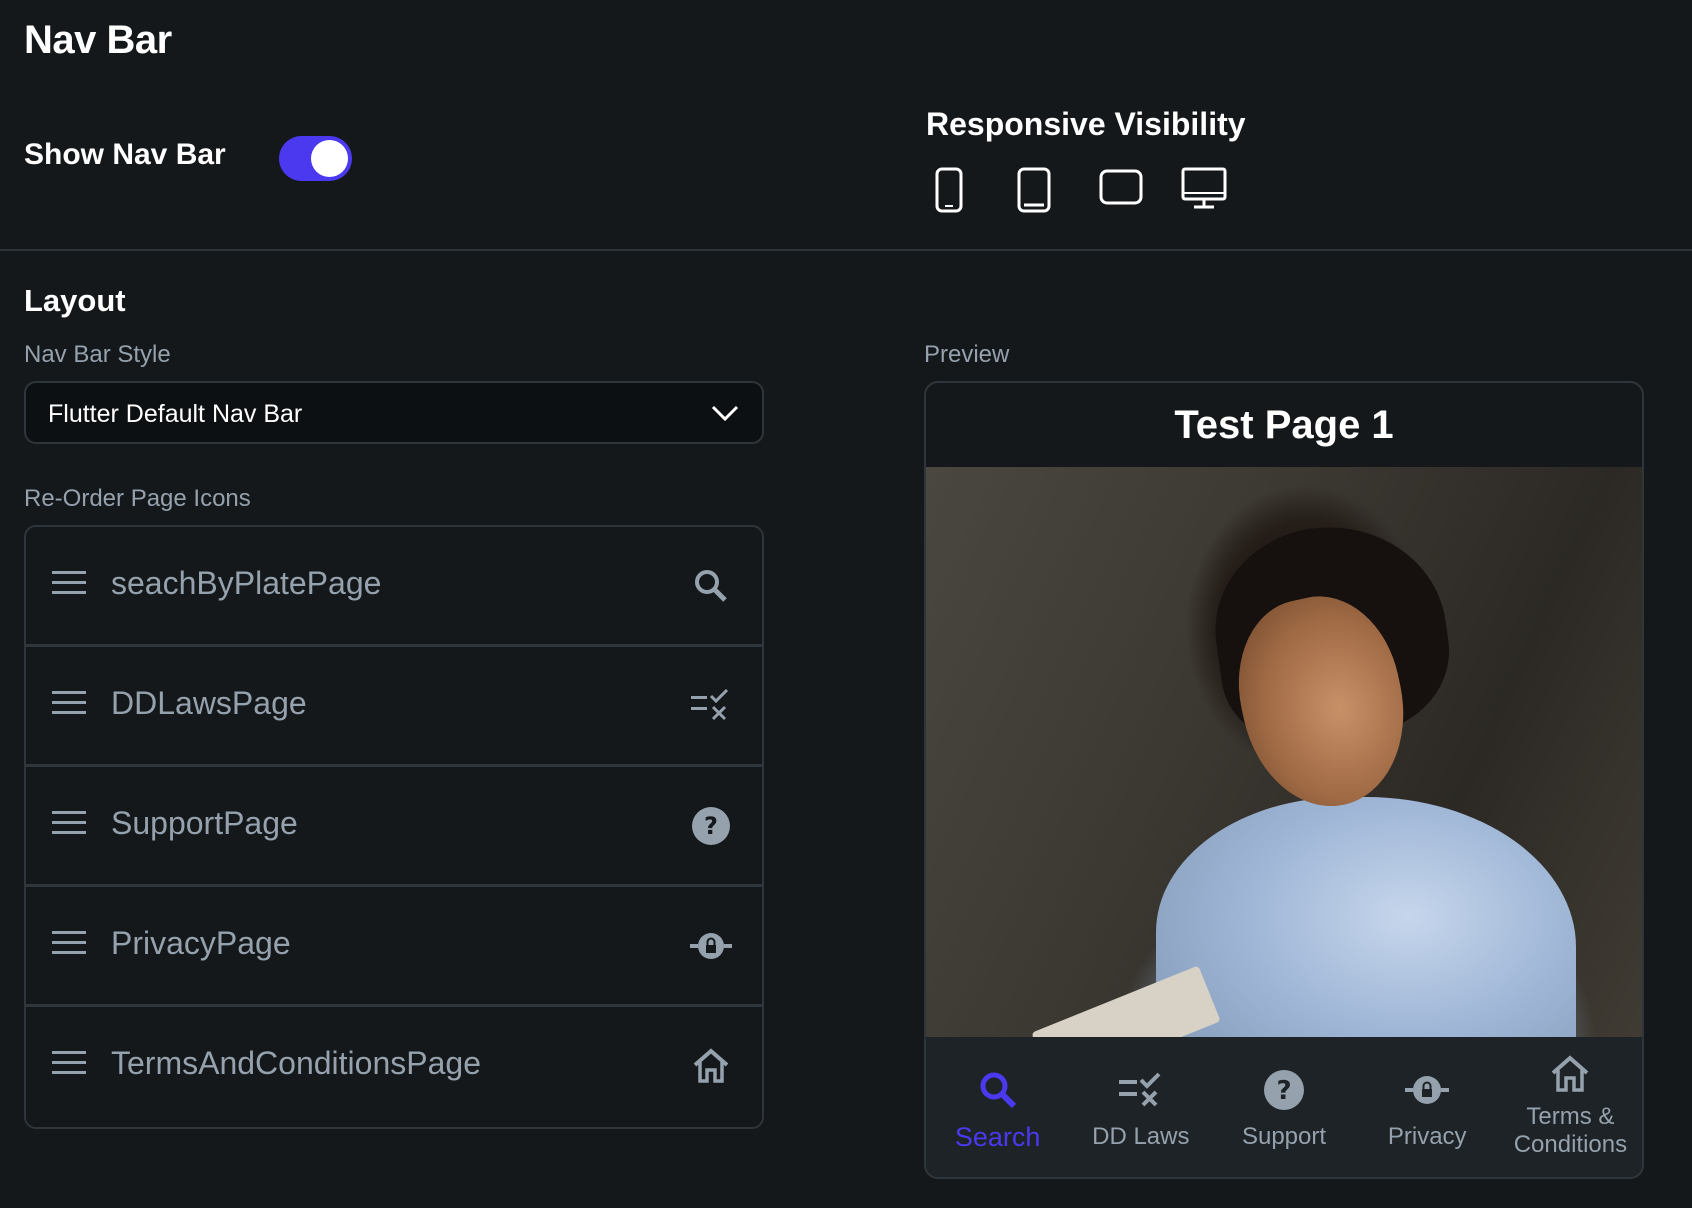 The width and height of the screenshot is (1692, 1208). What do you see at coordinates (1221, 191) in the screenshot?
I see `desktop-icon` at bounding box center [1221, 191].